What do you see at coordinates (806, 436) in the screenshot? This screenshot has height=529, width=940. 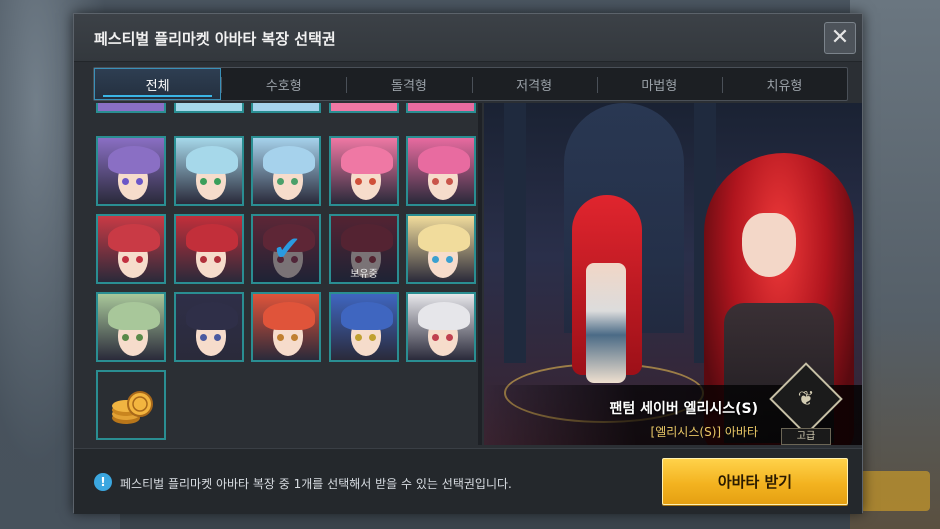 I see `grade-label: 고급` at bounding box center [806, 436].